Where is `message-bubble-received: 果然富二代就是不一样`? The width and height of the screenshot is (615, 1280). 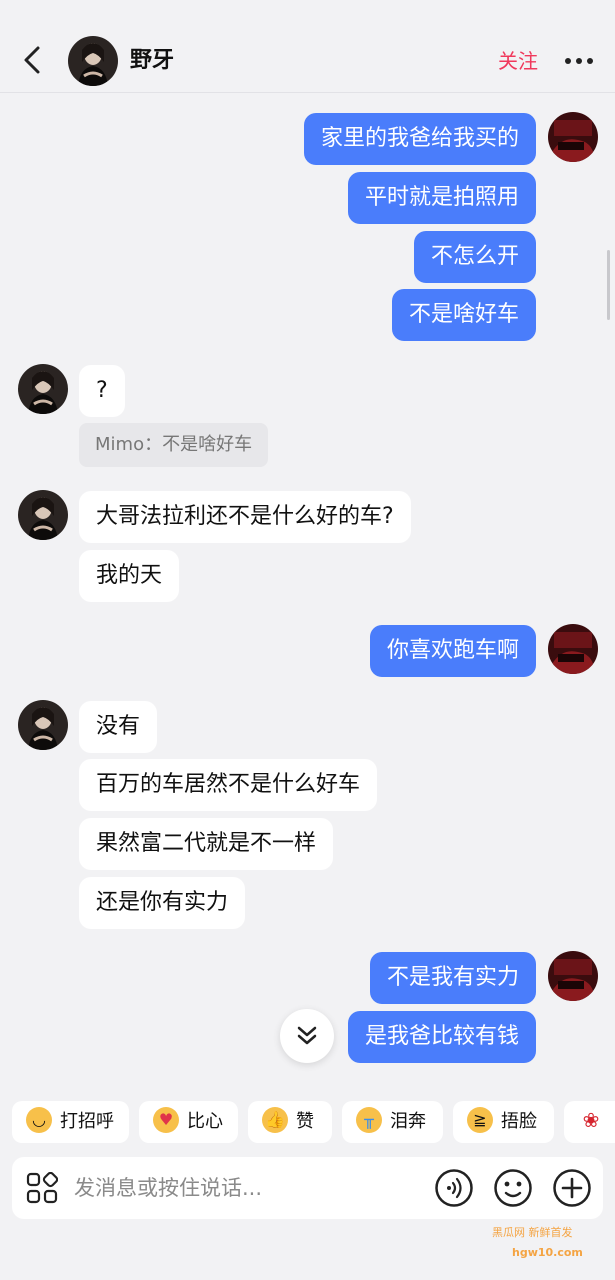 message-bubble-received: 果然富二代就是不一样 is located at coordinates (206, 844).